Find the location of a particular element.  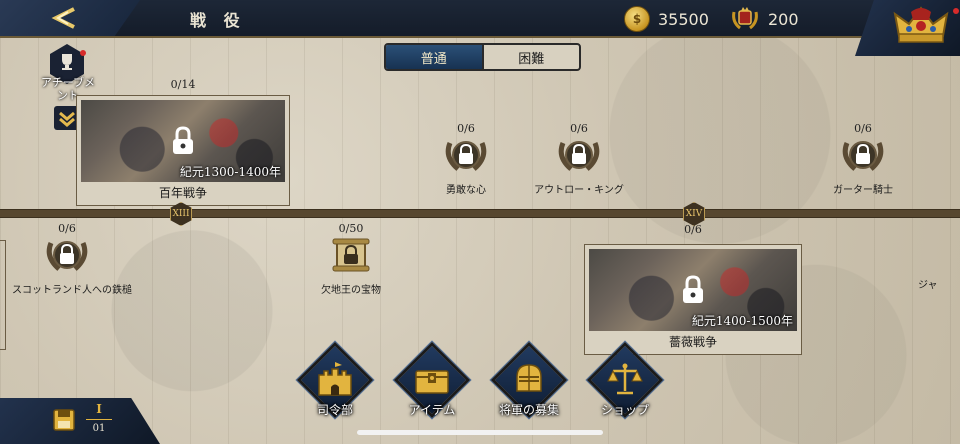

era-name: 百年戦争 is located at coordinates (182, 193).